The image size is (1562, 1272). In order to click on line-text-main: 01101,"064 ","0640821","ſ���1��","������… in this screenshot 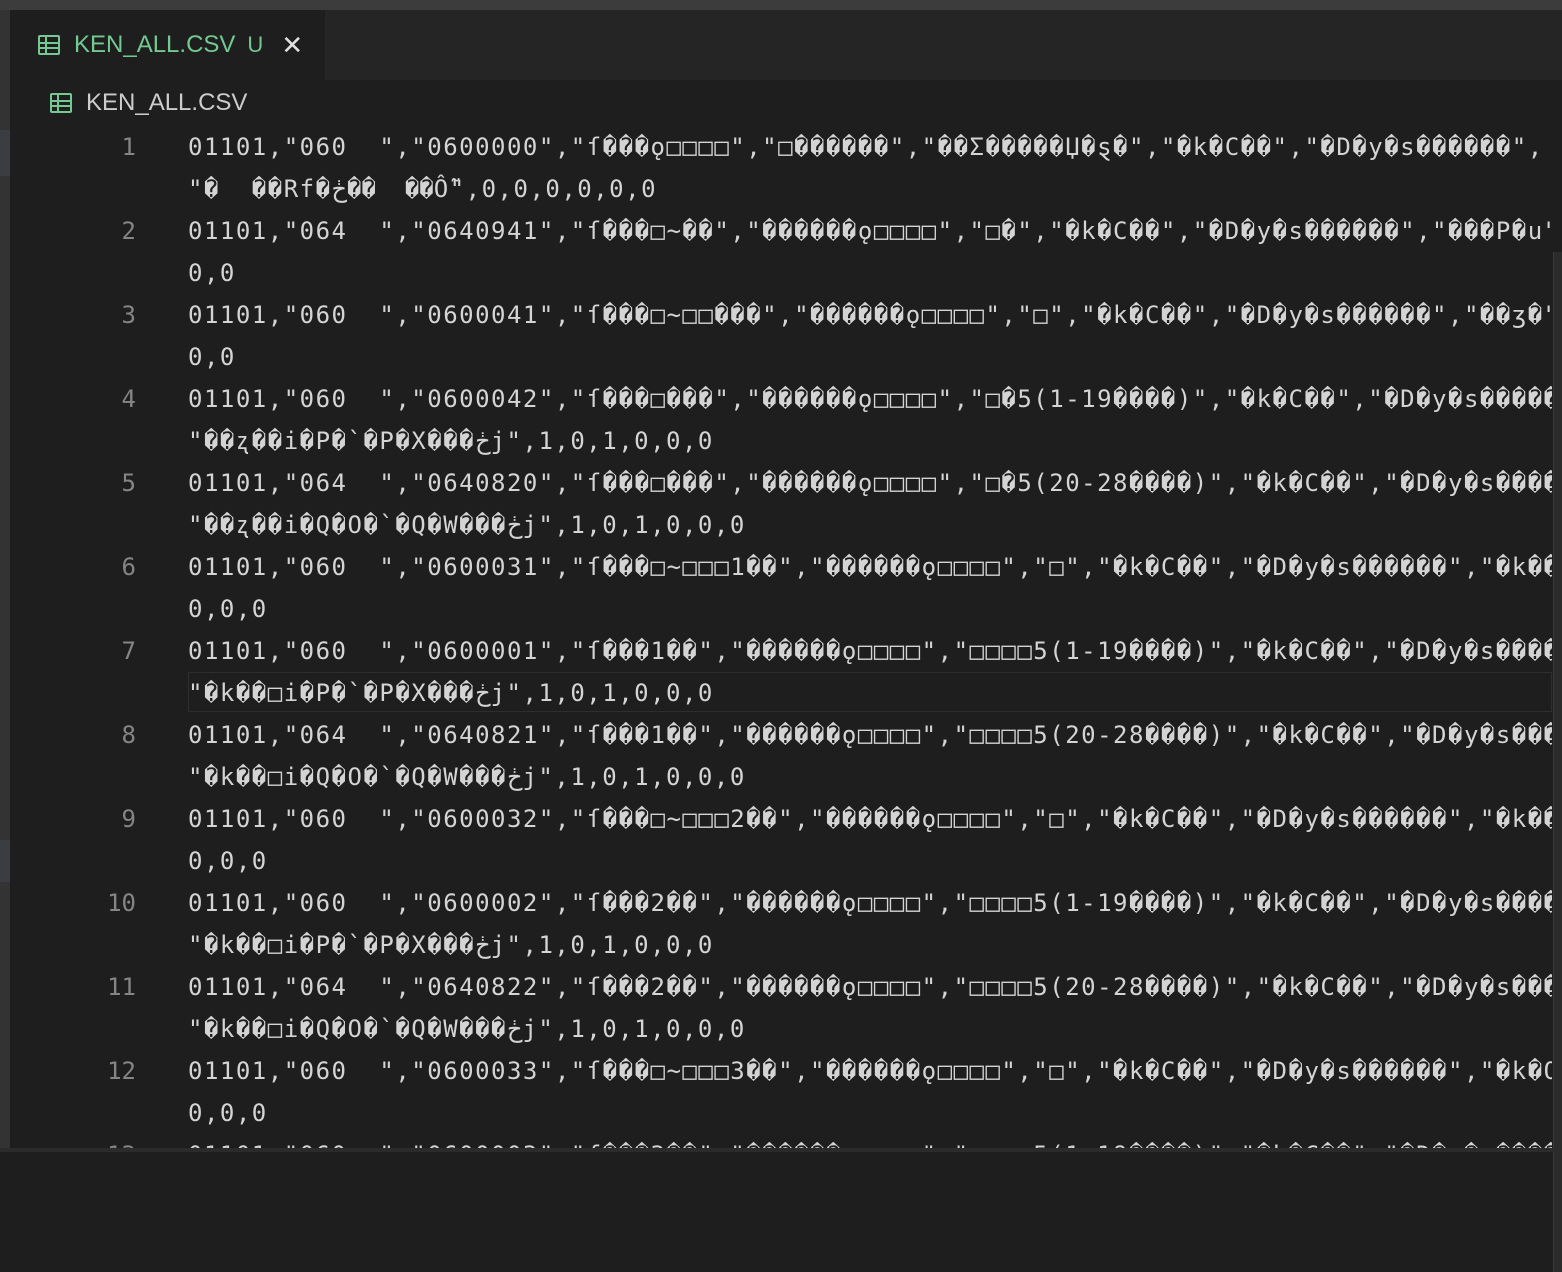, I will do `click(870, 735)`.